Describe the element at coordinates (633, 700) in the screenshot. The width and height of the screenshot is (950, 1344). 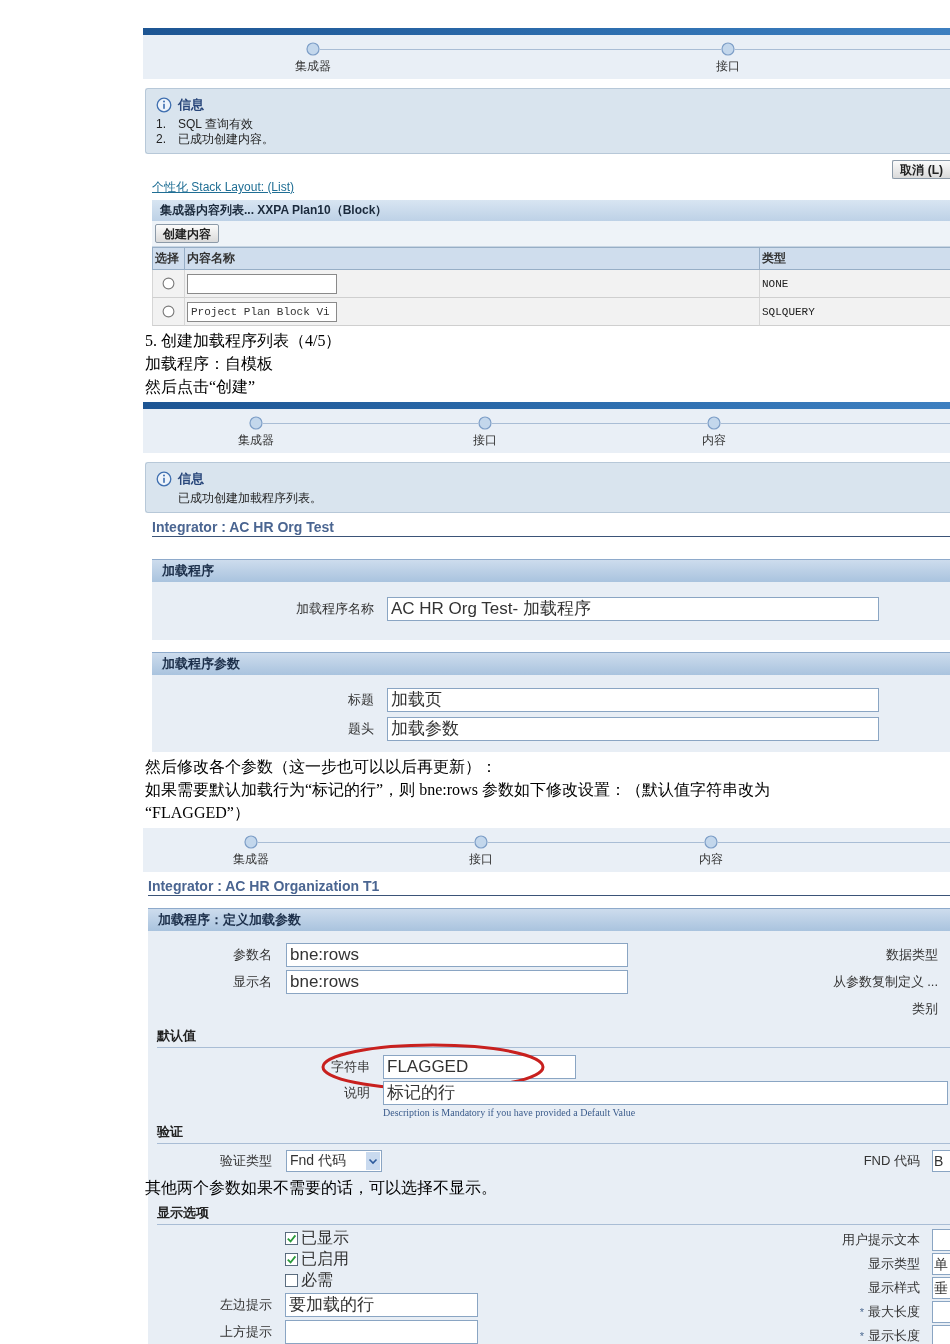
I see `text-field: 加载页` at that location.